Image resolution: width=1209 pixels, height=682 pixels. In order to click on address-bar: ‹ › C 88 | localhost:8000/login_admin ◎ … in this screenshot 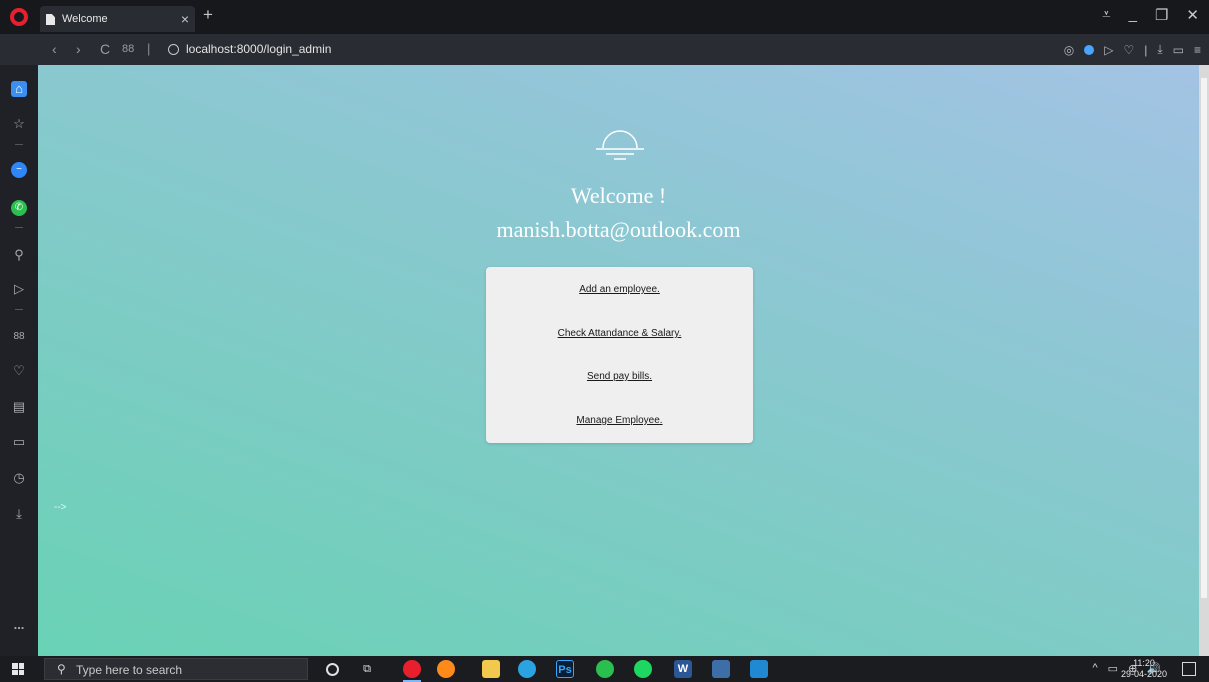, I will do `click(604, 49)`.